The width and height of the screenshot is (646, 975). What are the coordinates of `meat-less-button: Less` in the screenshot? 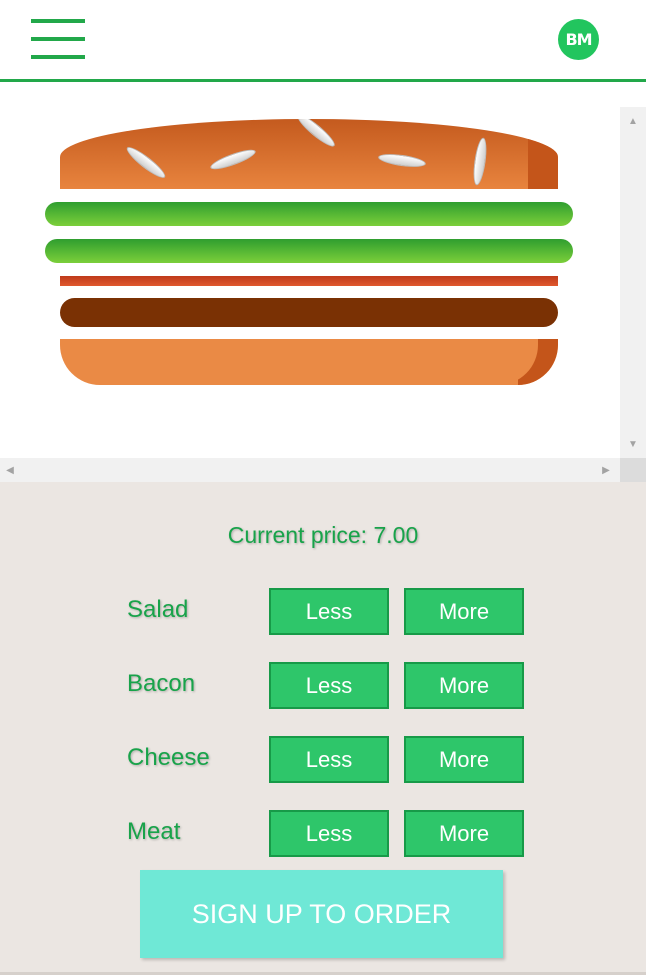 It's located at (329, 833).